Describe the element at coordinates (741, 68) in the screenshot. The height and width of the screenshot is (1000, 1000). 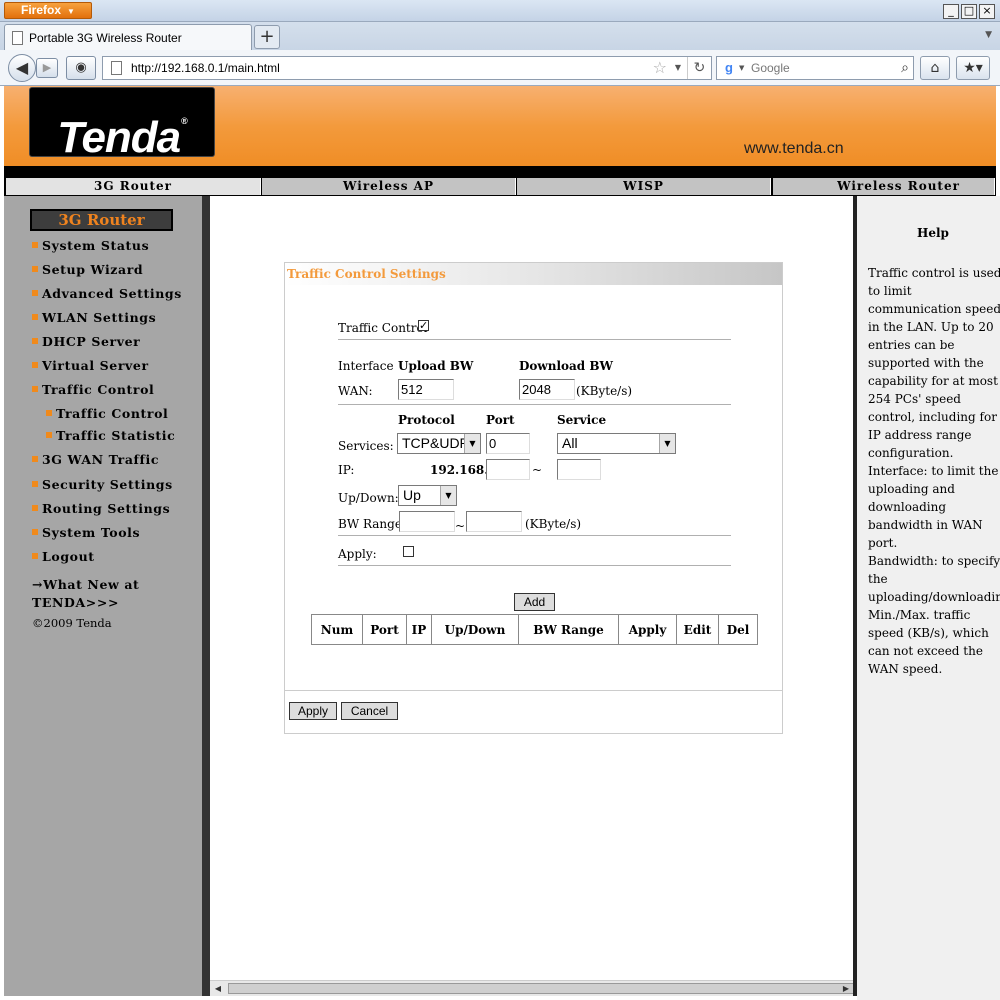
I see `search-engine-dropdown-icon: ▼` at that location.